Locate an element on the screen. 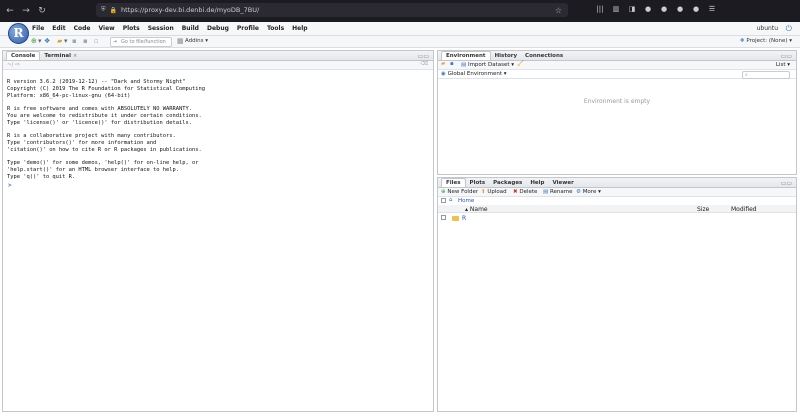 This screenshot has height=416, width=800. rename-button: ▤ Rename is located at coordinates (558, 192).